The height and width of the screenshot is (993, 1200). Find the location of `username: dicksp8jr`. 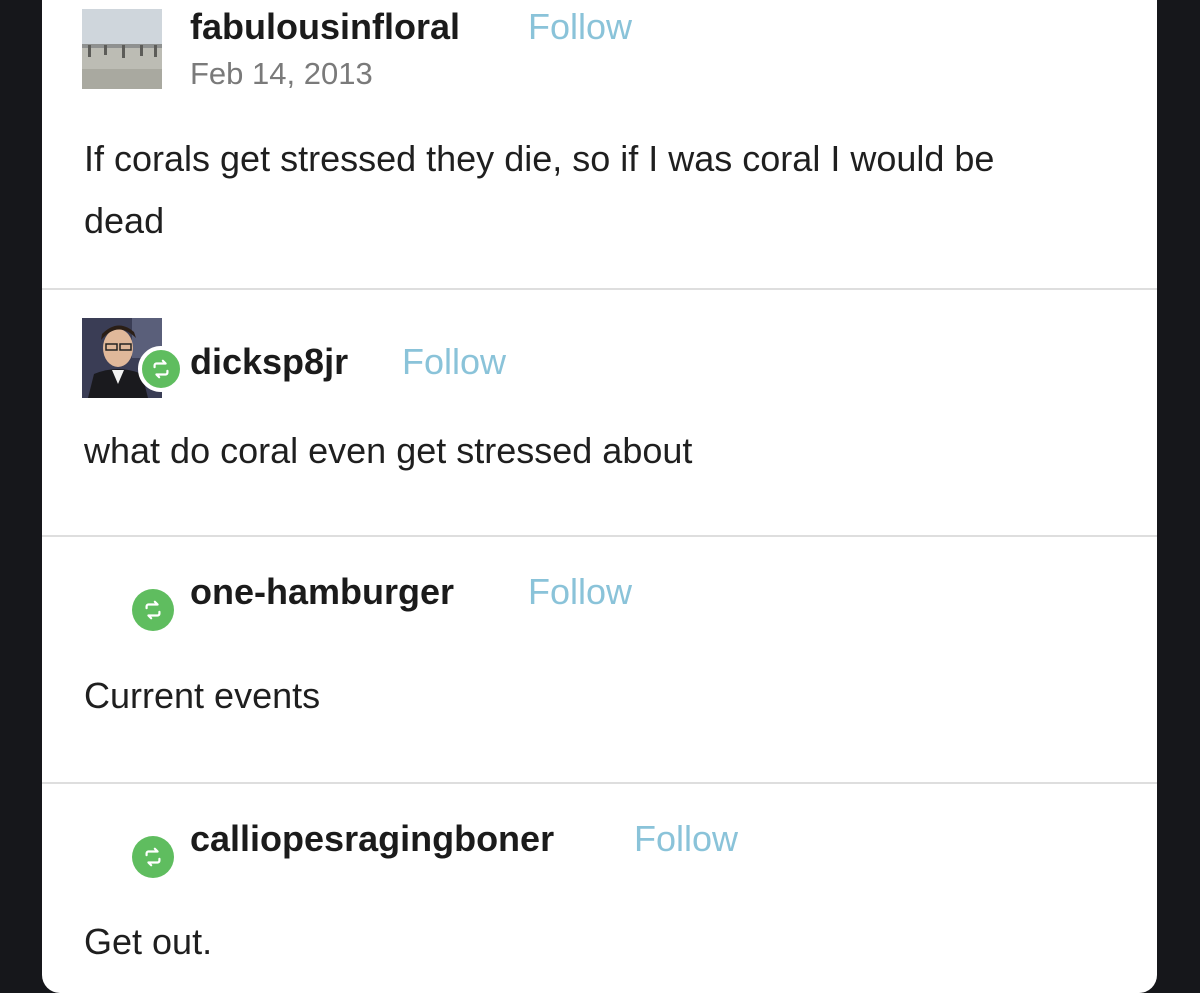

username: dicksp8jr is located at coordinates (269, 362).